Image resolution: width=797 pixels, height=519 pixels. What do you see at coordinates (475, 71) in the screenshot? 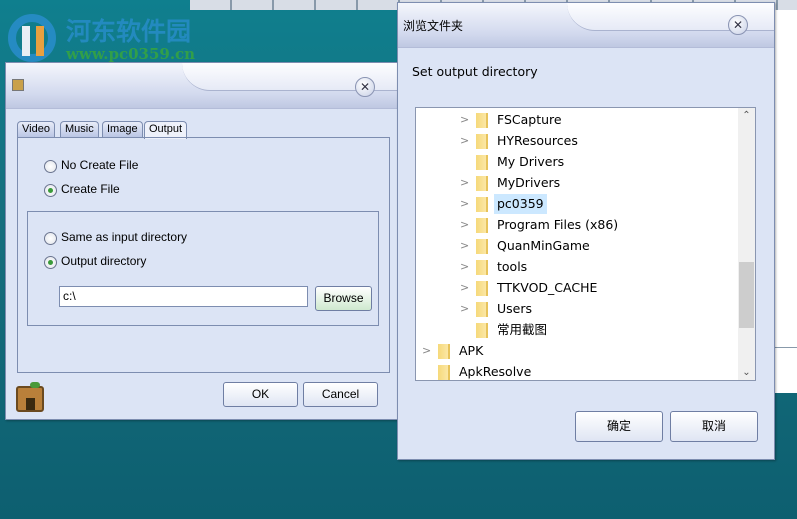
I see `prompt-text: Set output directory` at bounding box center [475, 71].